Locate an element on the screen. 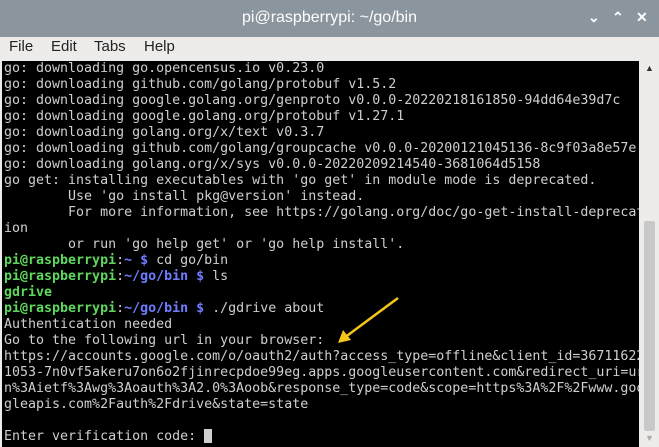  maximize-icon: ⌃ is located at coordinates (618, 17).